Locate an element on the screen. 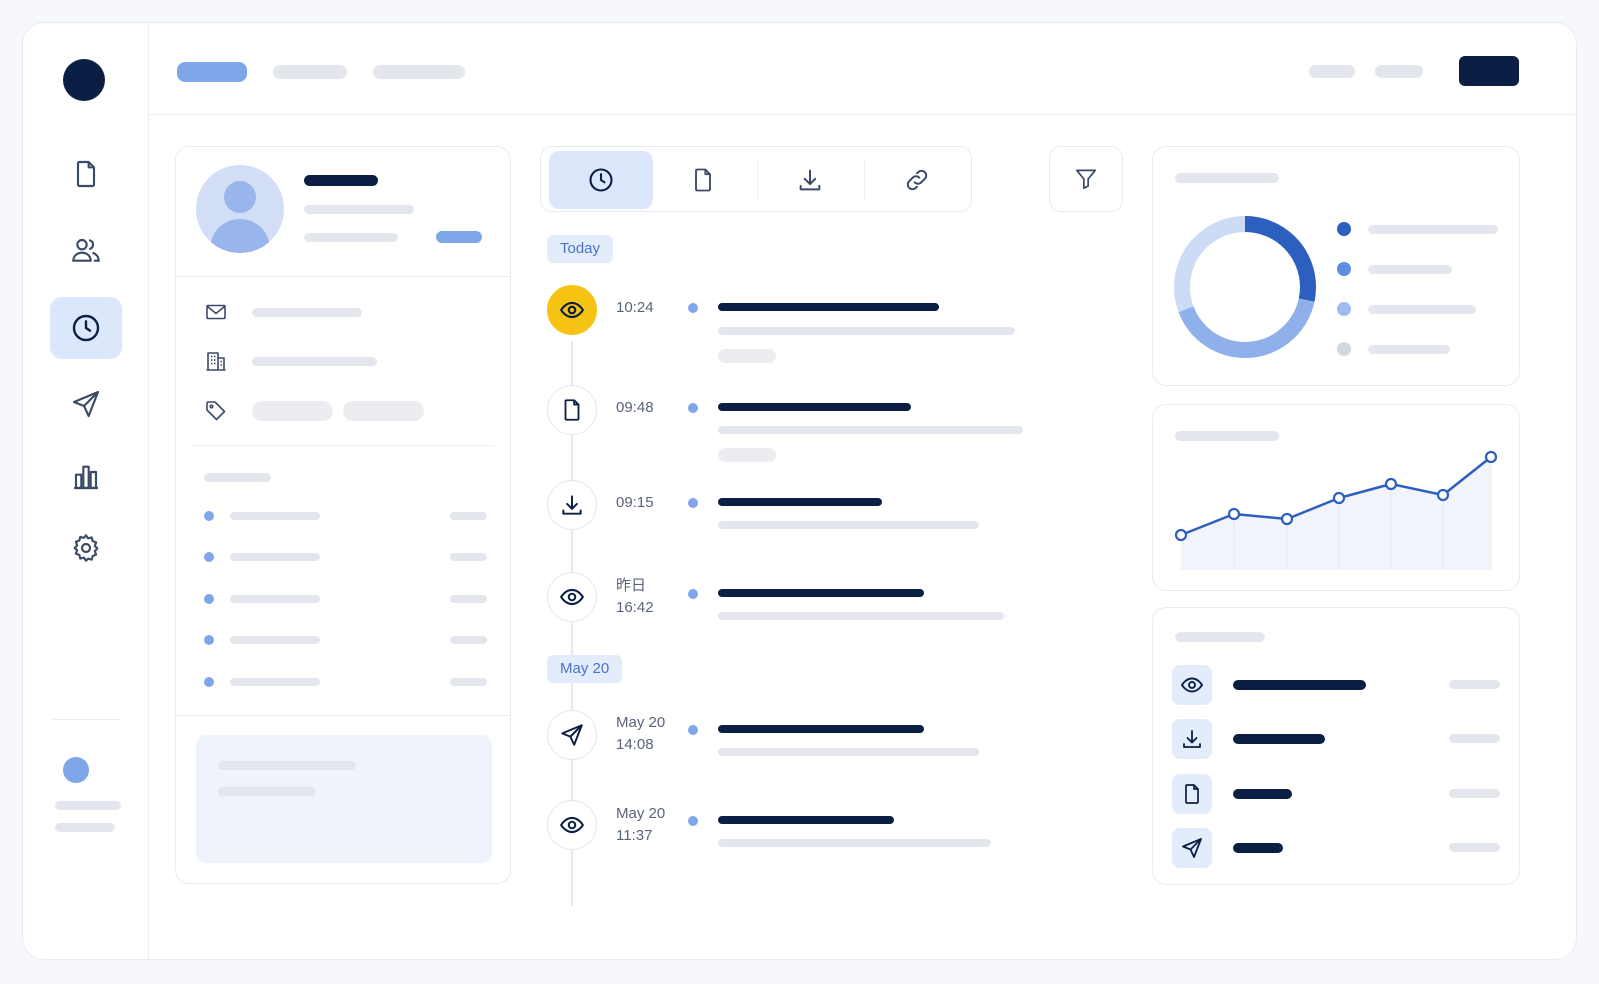  card-divider is located at coordinates (343, 445).